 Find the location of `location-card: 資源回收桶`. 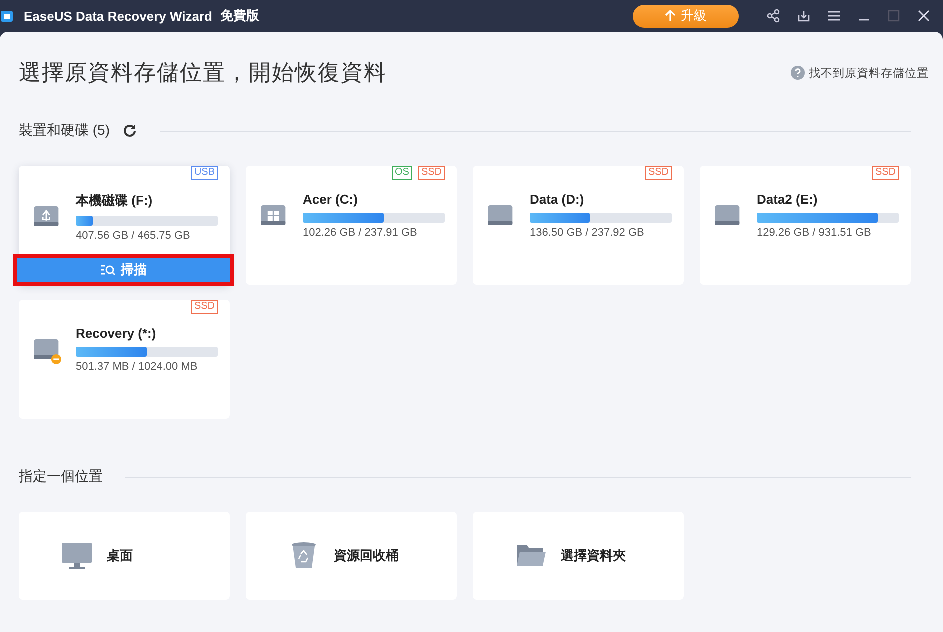

location-card: 資源回收桶 is located at coordinates (351, 556).